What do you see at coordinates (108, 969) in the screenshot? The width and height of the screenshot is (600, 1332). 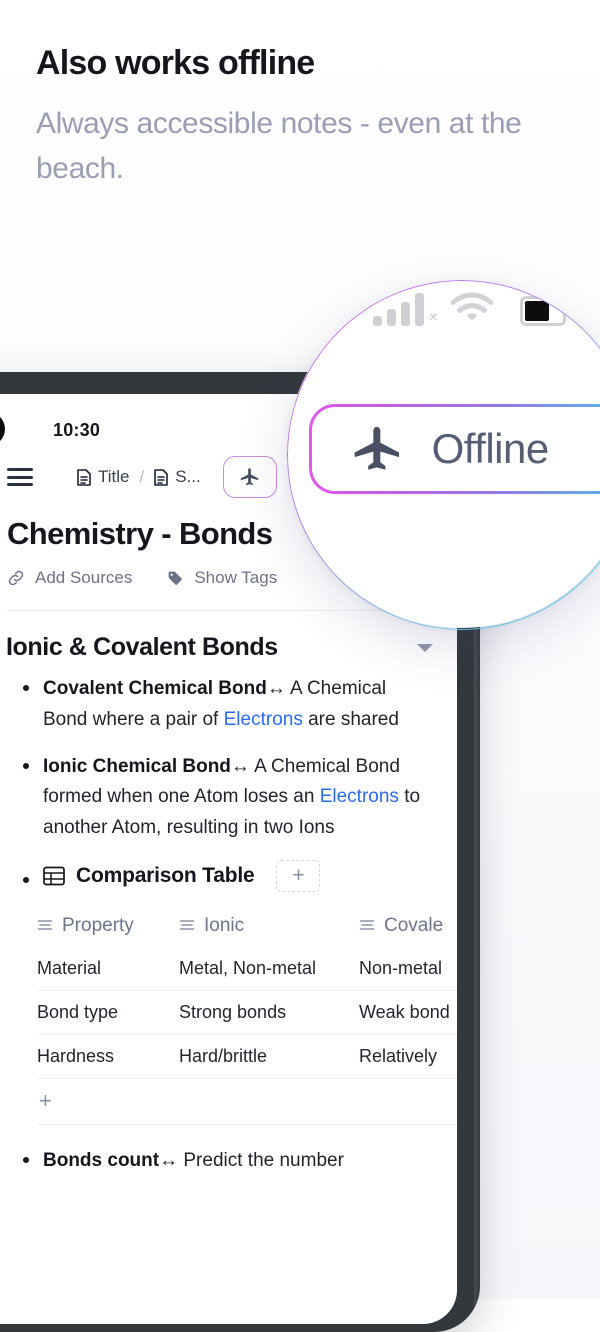 I see `table-cell: Material` at bounding box center [108, 969].